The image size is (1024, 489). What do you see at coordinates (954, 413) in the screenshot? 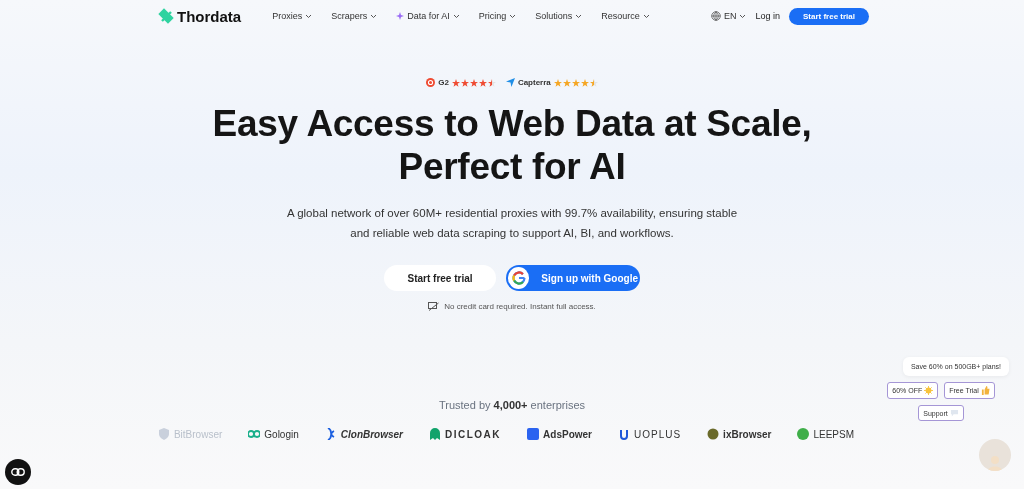
I see `speech-bubble-icon` at bounding box center [954, 413].